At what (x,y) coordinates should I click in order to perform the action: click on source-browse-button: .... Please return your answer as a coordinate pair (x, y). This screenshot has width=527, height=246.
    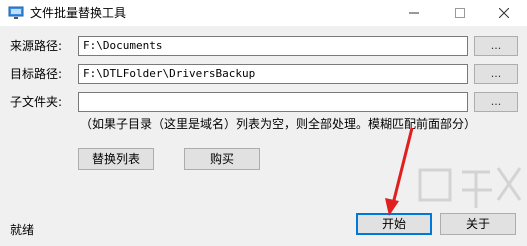
    Looking at the image, I should click on (496, 46).